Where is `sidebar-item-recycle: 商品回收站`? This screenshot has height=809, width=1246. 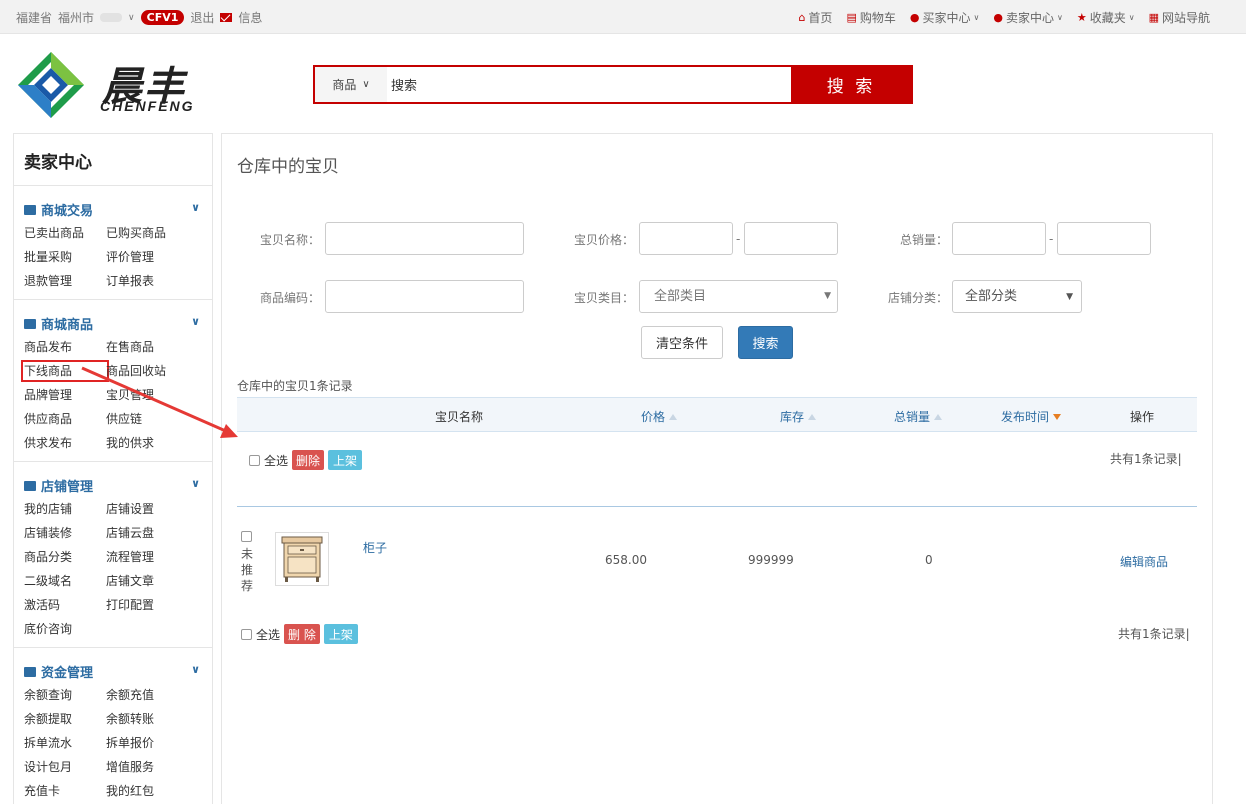 sidebar-item-recycle: 商品回收站 is located at coordinates (151, 371).